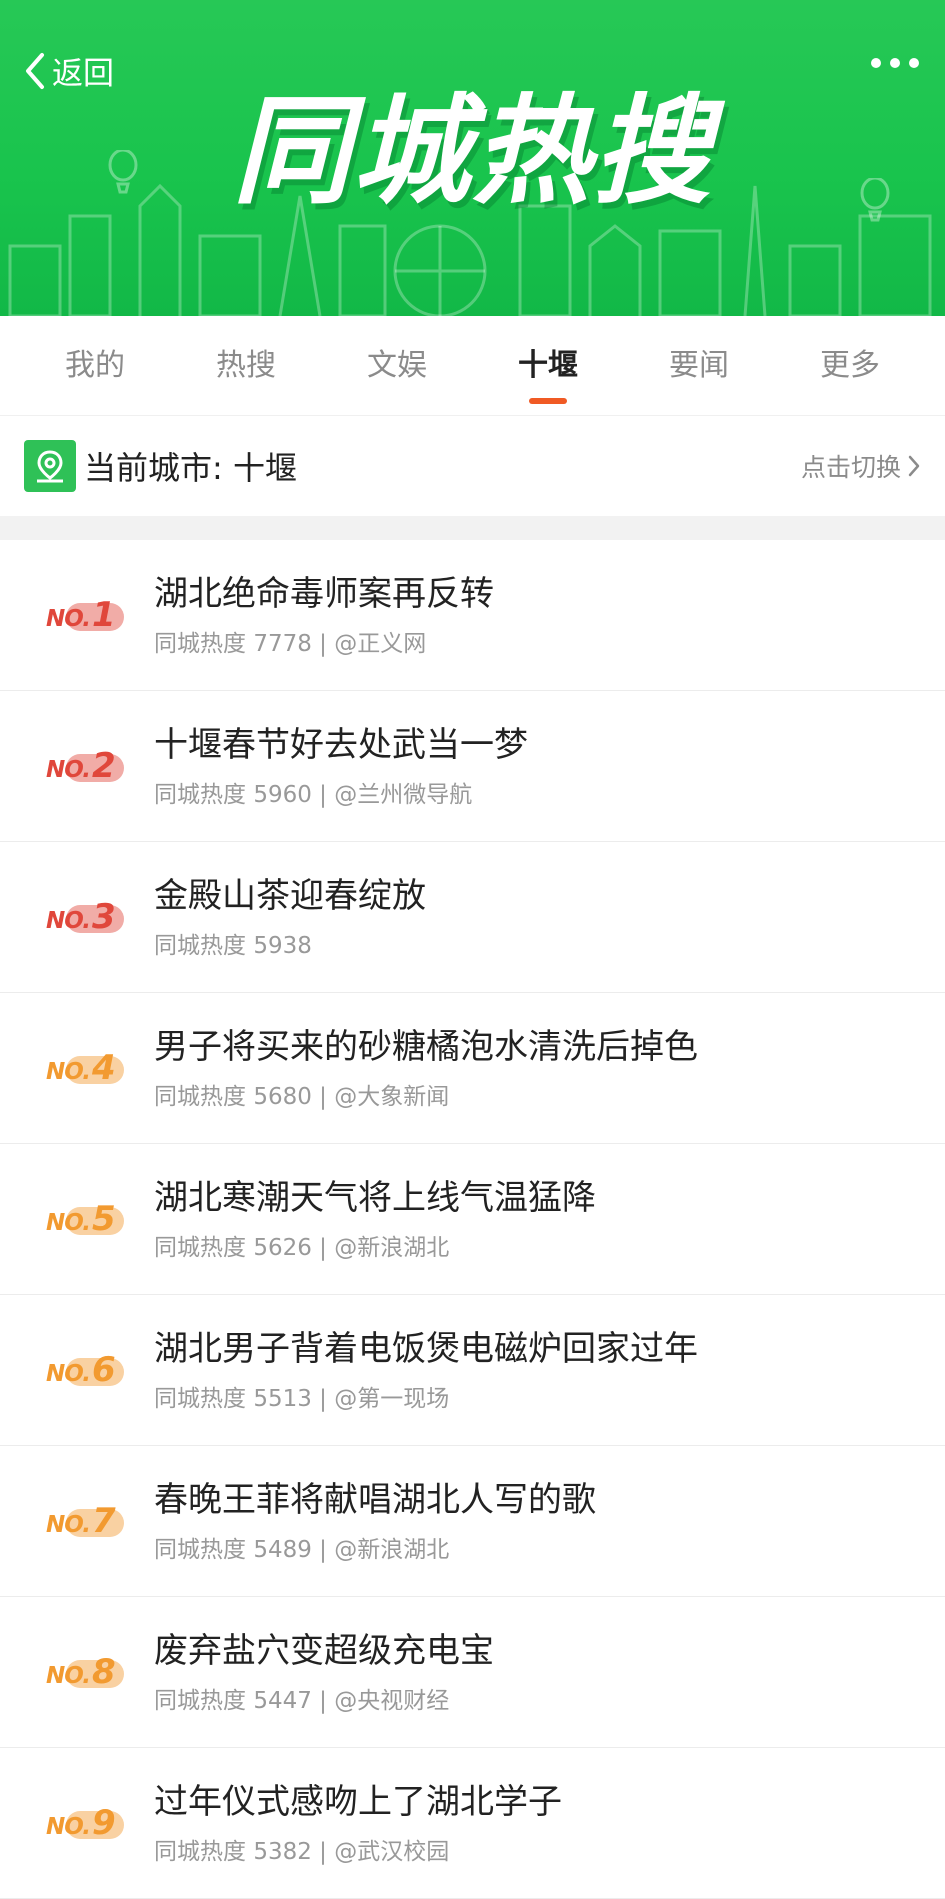 This screenshot has width=945, height=1899. What do you see at coordinates (472, 1068) in the screenshot?
I see `list-item: NO.4 男子将买来的砂糖橘泡水清洗后掉色 同城热度 5680 | @大象新闻` at bounding box center [472, 1068].